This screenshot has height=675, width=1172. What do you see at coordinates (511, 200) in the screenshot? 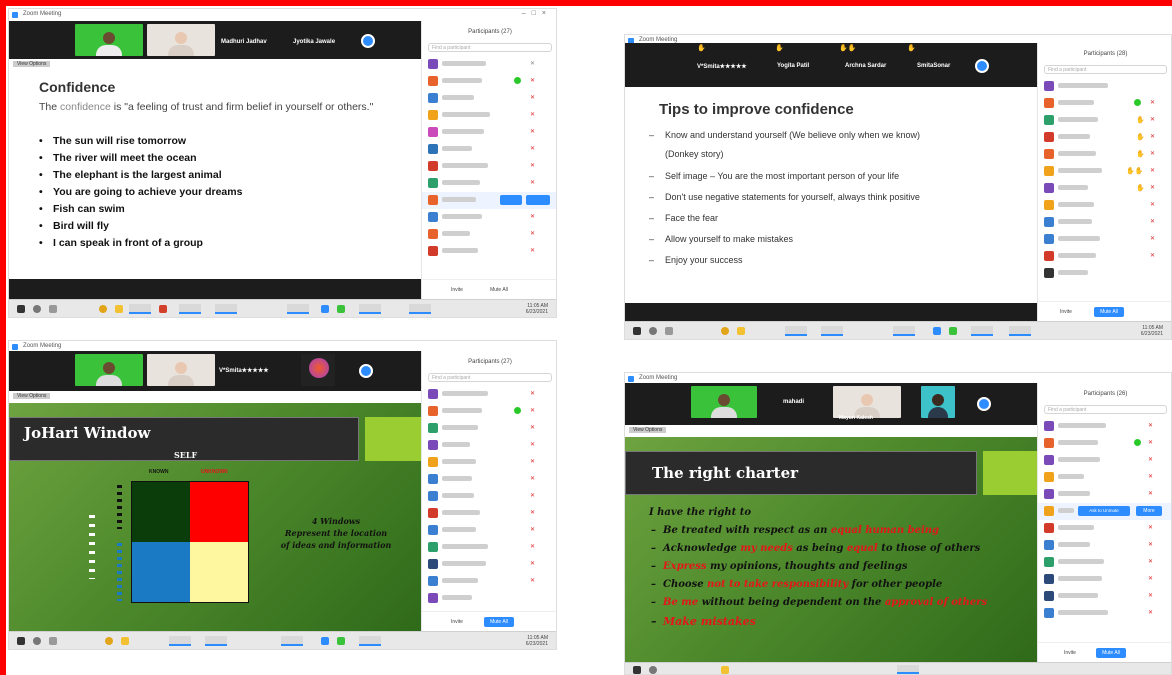
I see `unmute-button` at bounding box center [511, 200].